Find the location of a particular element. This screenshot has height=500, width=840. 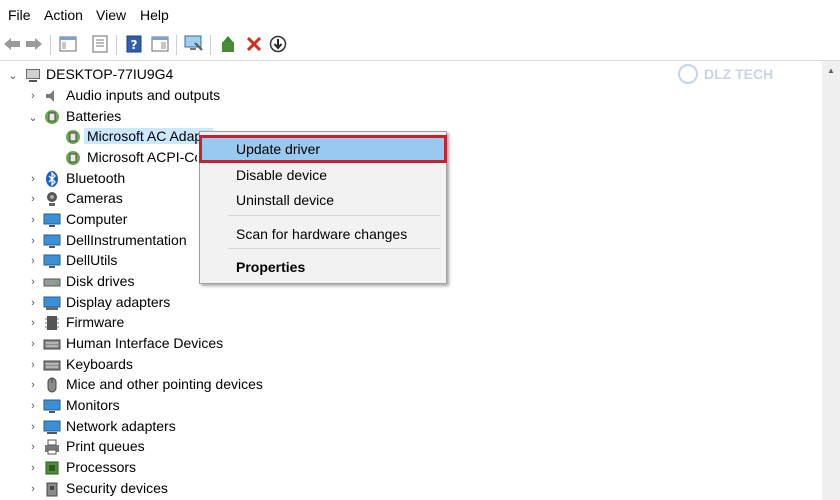

disable-icon is located at coordinates (278, 44).